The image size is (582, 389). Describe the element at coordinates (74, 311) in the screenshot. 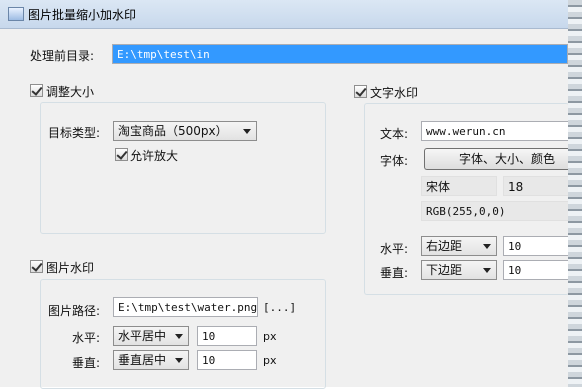

I see `image-path-label: 图片路径:` at that location.